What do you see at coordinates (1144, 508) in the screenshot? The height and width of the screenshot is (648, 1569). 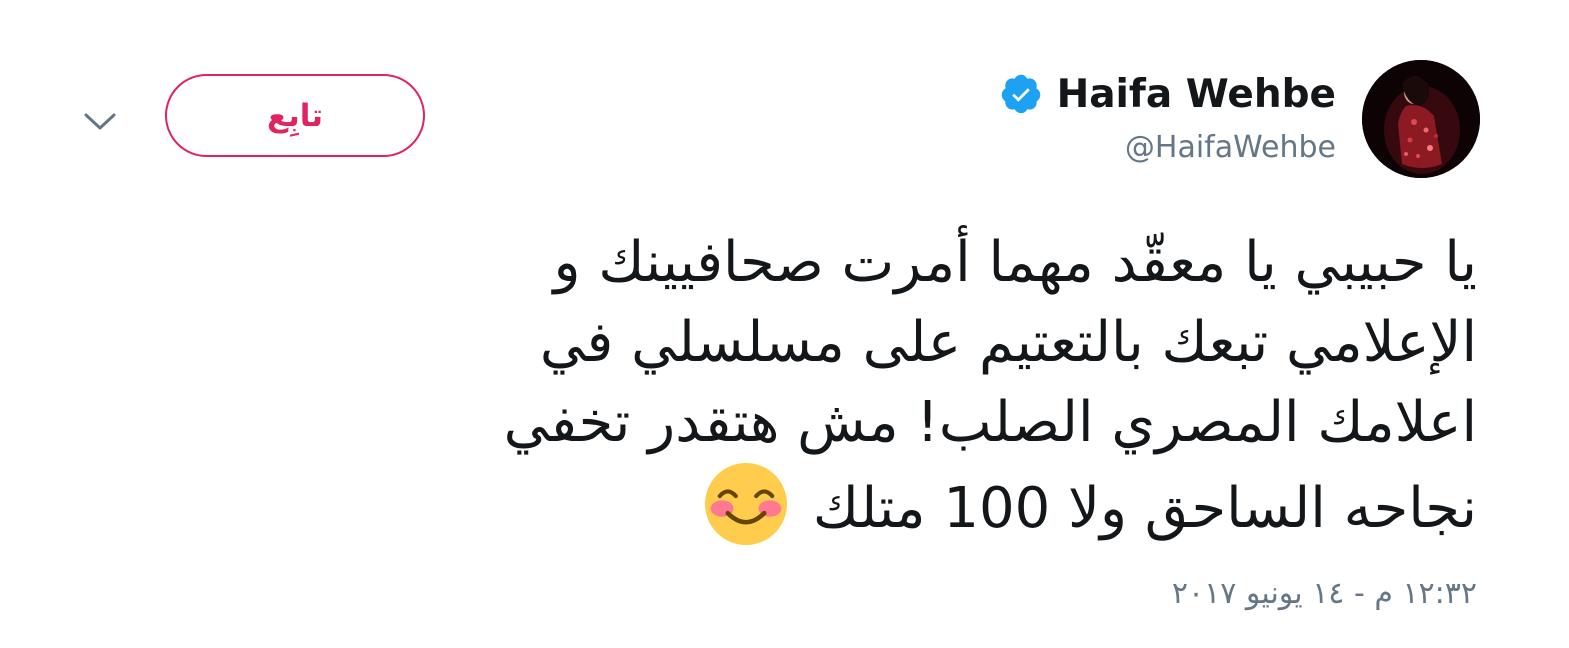 I see `tweet-text-line-content: نجاحه الساحق ولا 100 متلك` at bounding box center [1144, 508].